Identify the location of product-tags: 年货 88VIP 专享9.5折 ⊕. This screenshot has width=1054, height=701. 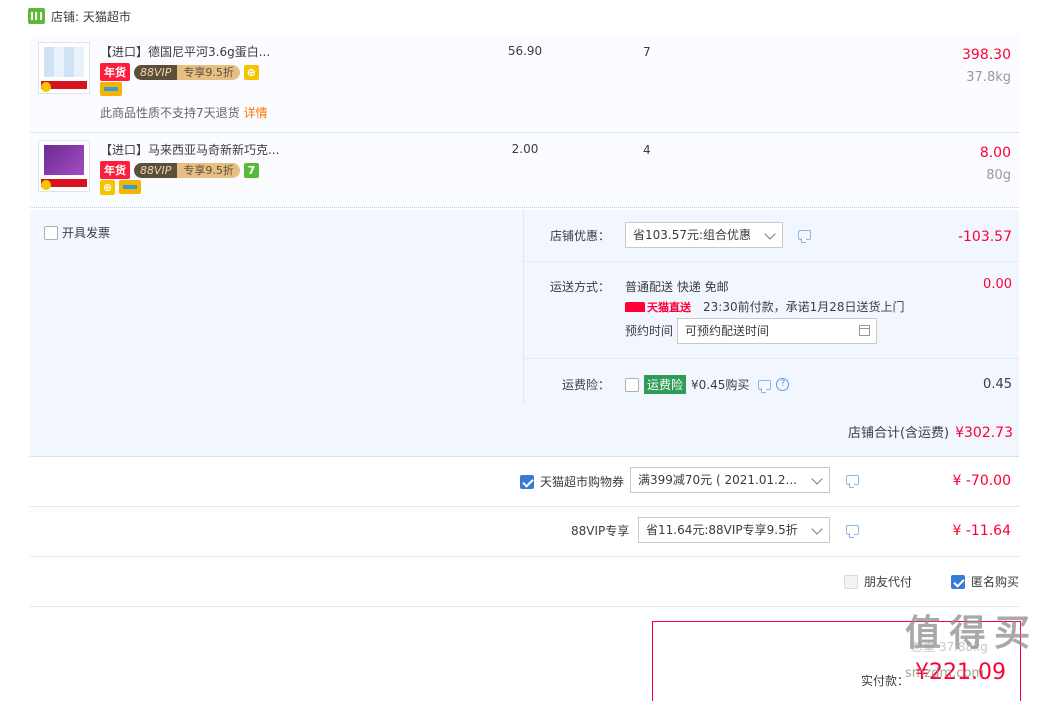
(179, 72).